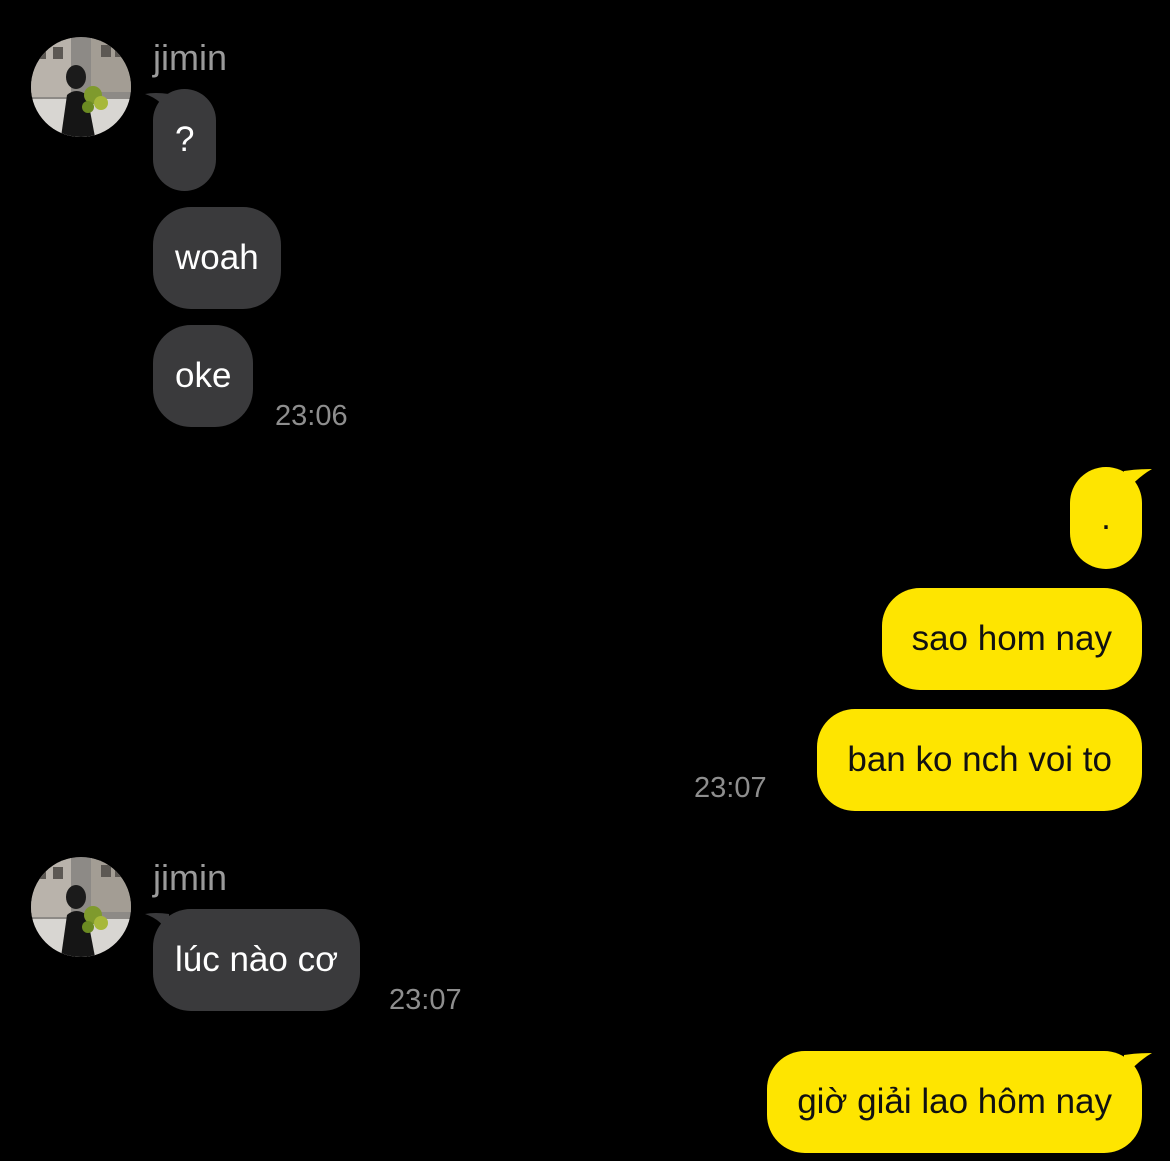 The width and height of the screenshot is (1170, 1161). What do you see at coordinates (203, 376) in the screenshot?
I see `message-bubble: oke` at bounding box center [203, 376].